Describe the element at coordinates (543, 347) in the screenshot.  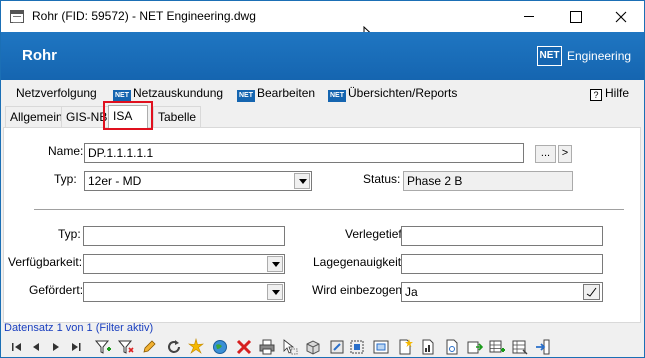
I see `exit-icon` at that location.